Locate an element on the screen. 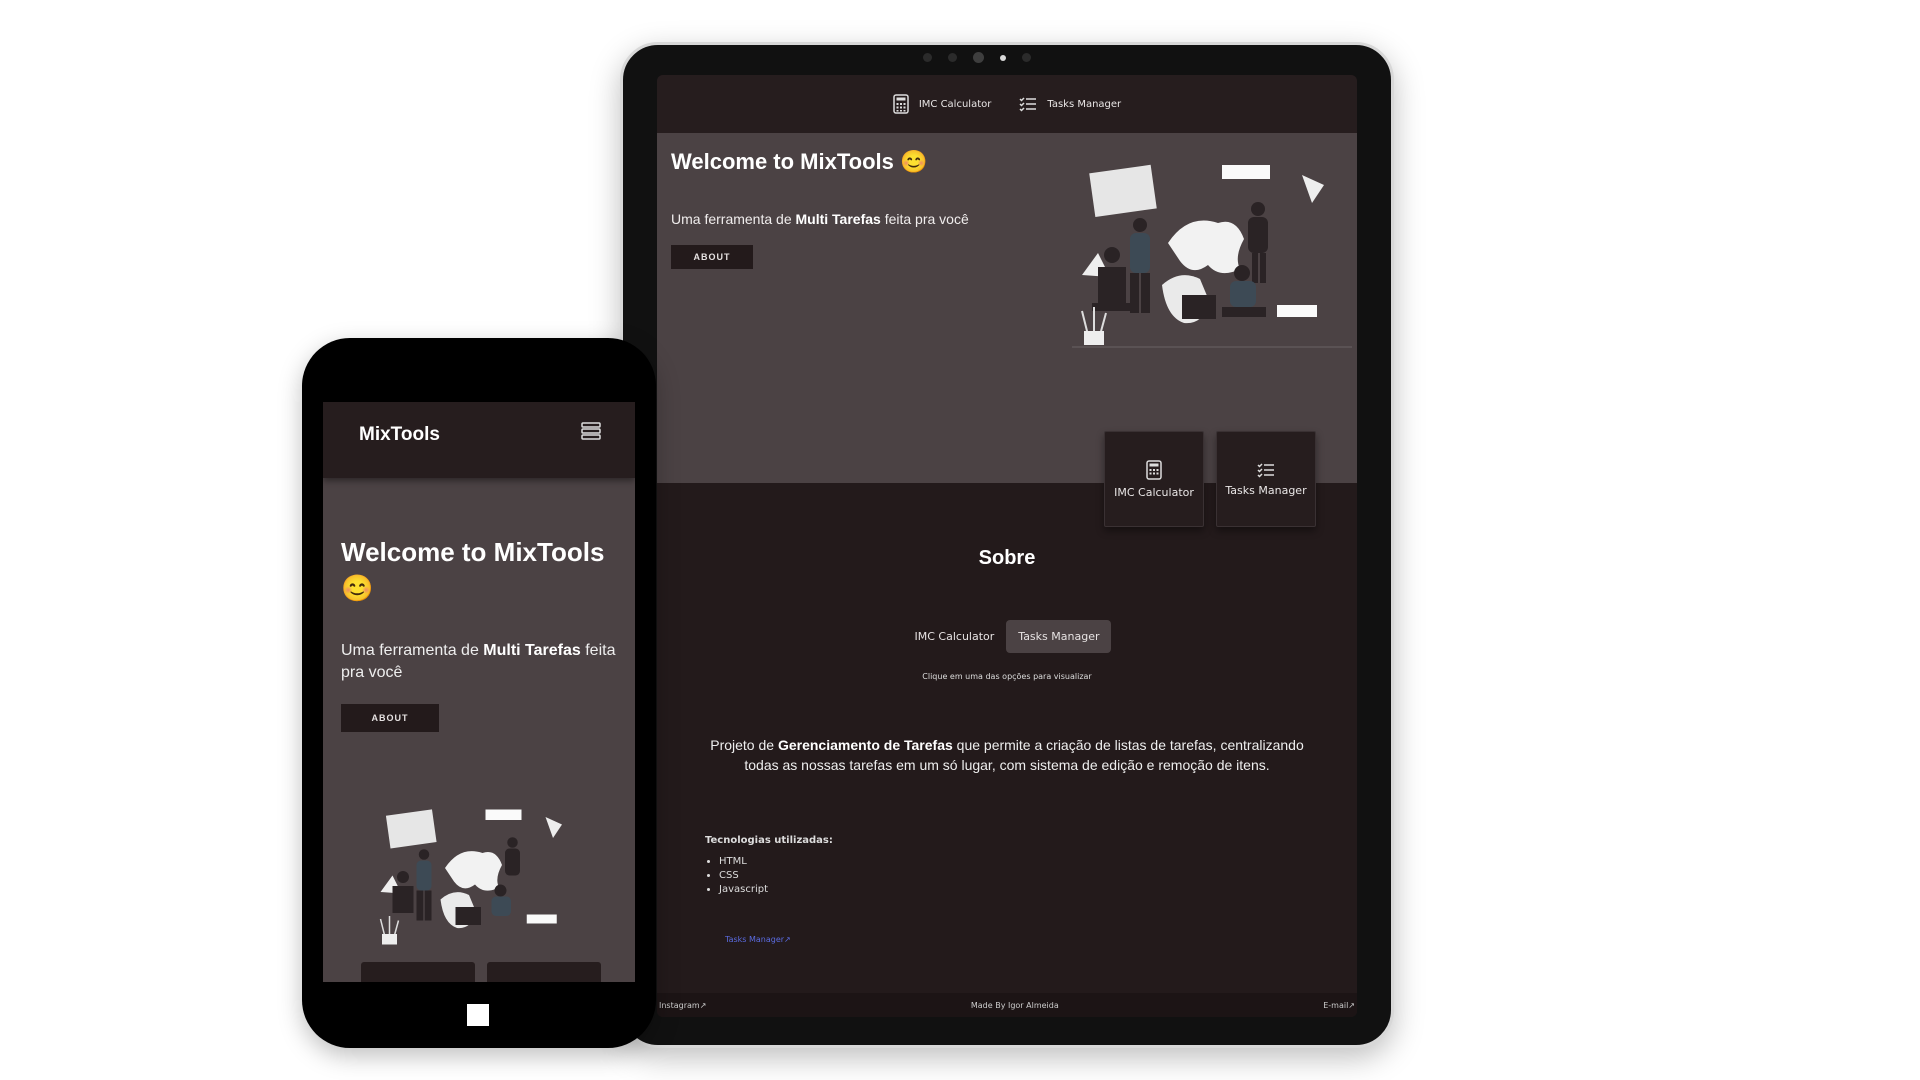 The width and height of the screenshot is (1920, 1080). list-item: CSS is located at coordinates (743, 876).